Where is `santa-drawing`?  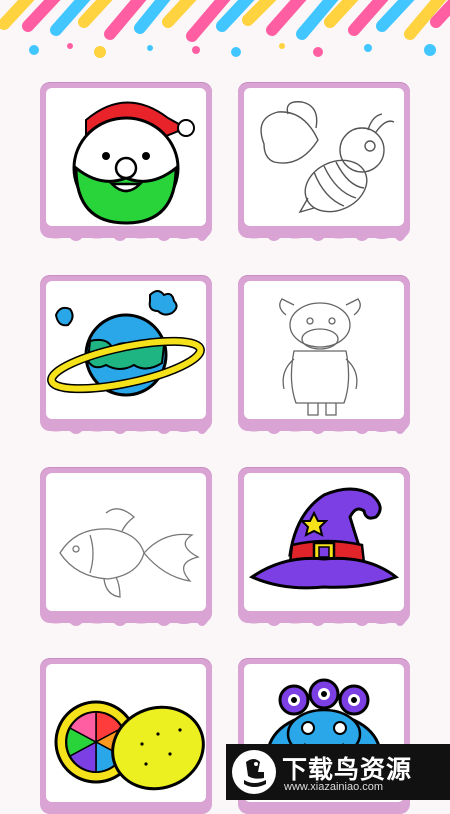
santa-drawing is located at coordinates (133, 163).